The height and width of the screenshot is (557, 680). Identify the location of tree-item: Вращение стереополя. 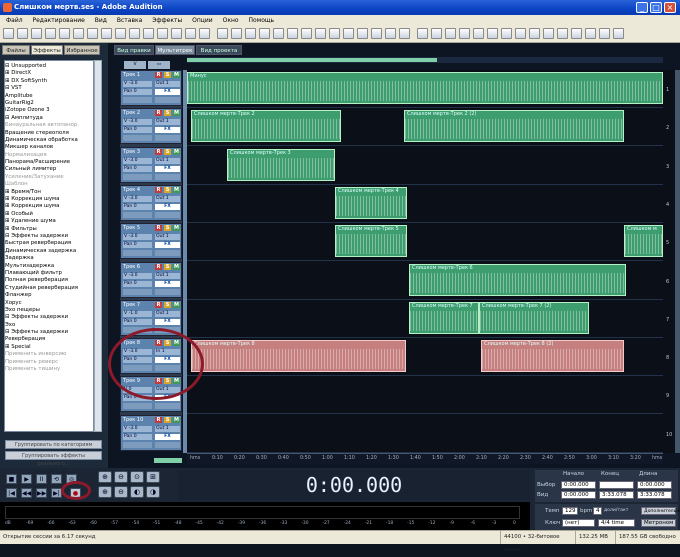
(49, 133).